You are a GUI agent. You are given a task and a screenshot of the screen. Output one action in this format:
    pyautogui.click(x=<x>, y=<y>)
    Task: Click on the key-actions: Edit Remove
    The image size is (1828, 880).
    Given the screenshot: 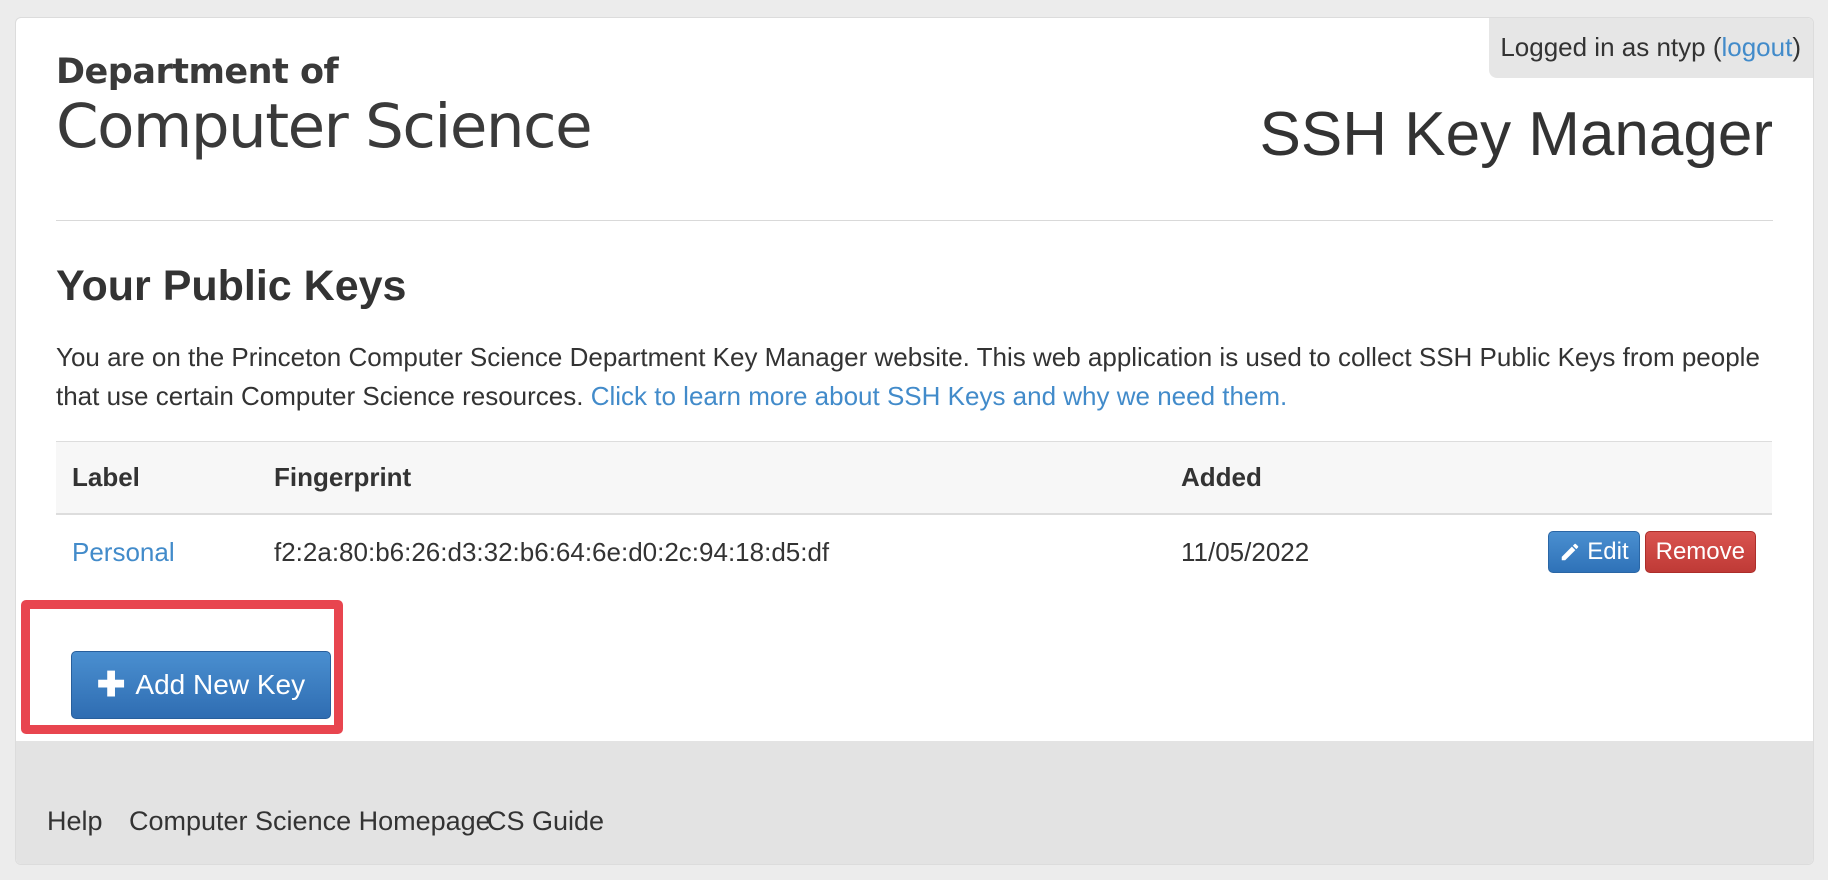 What is the action you would take?
    pyautogui.click(x=1634, y=551)
    